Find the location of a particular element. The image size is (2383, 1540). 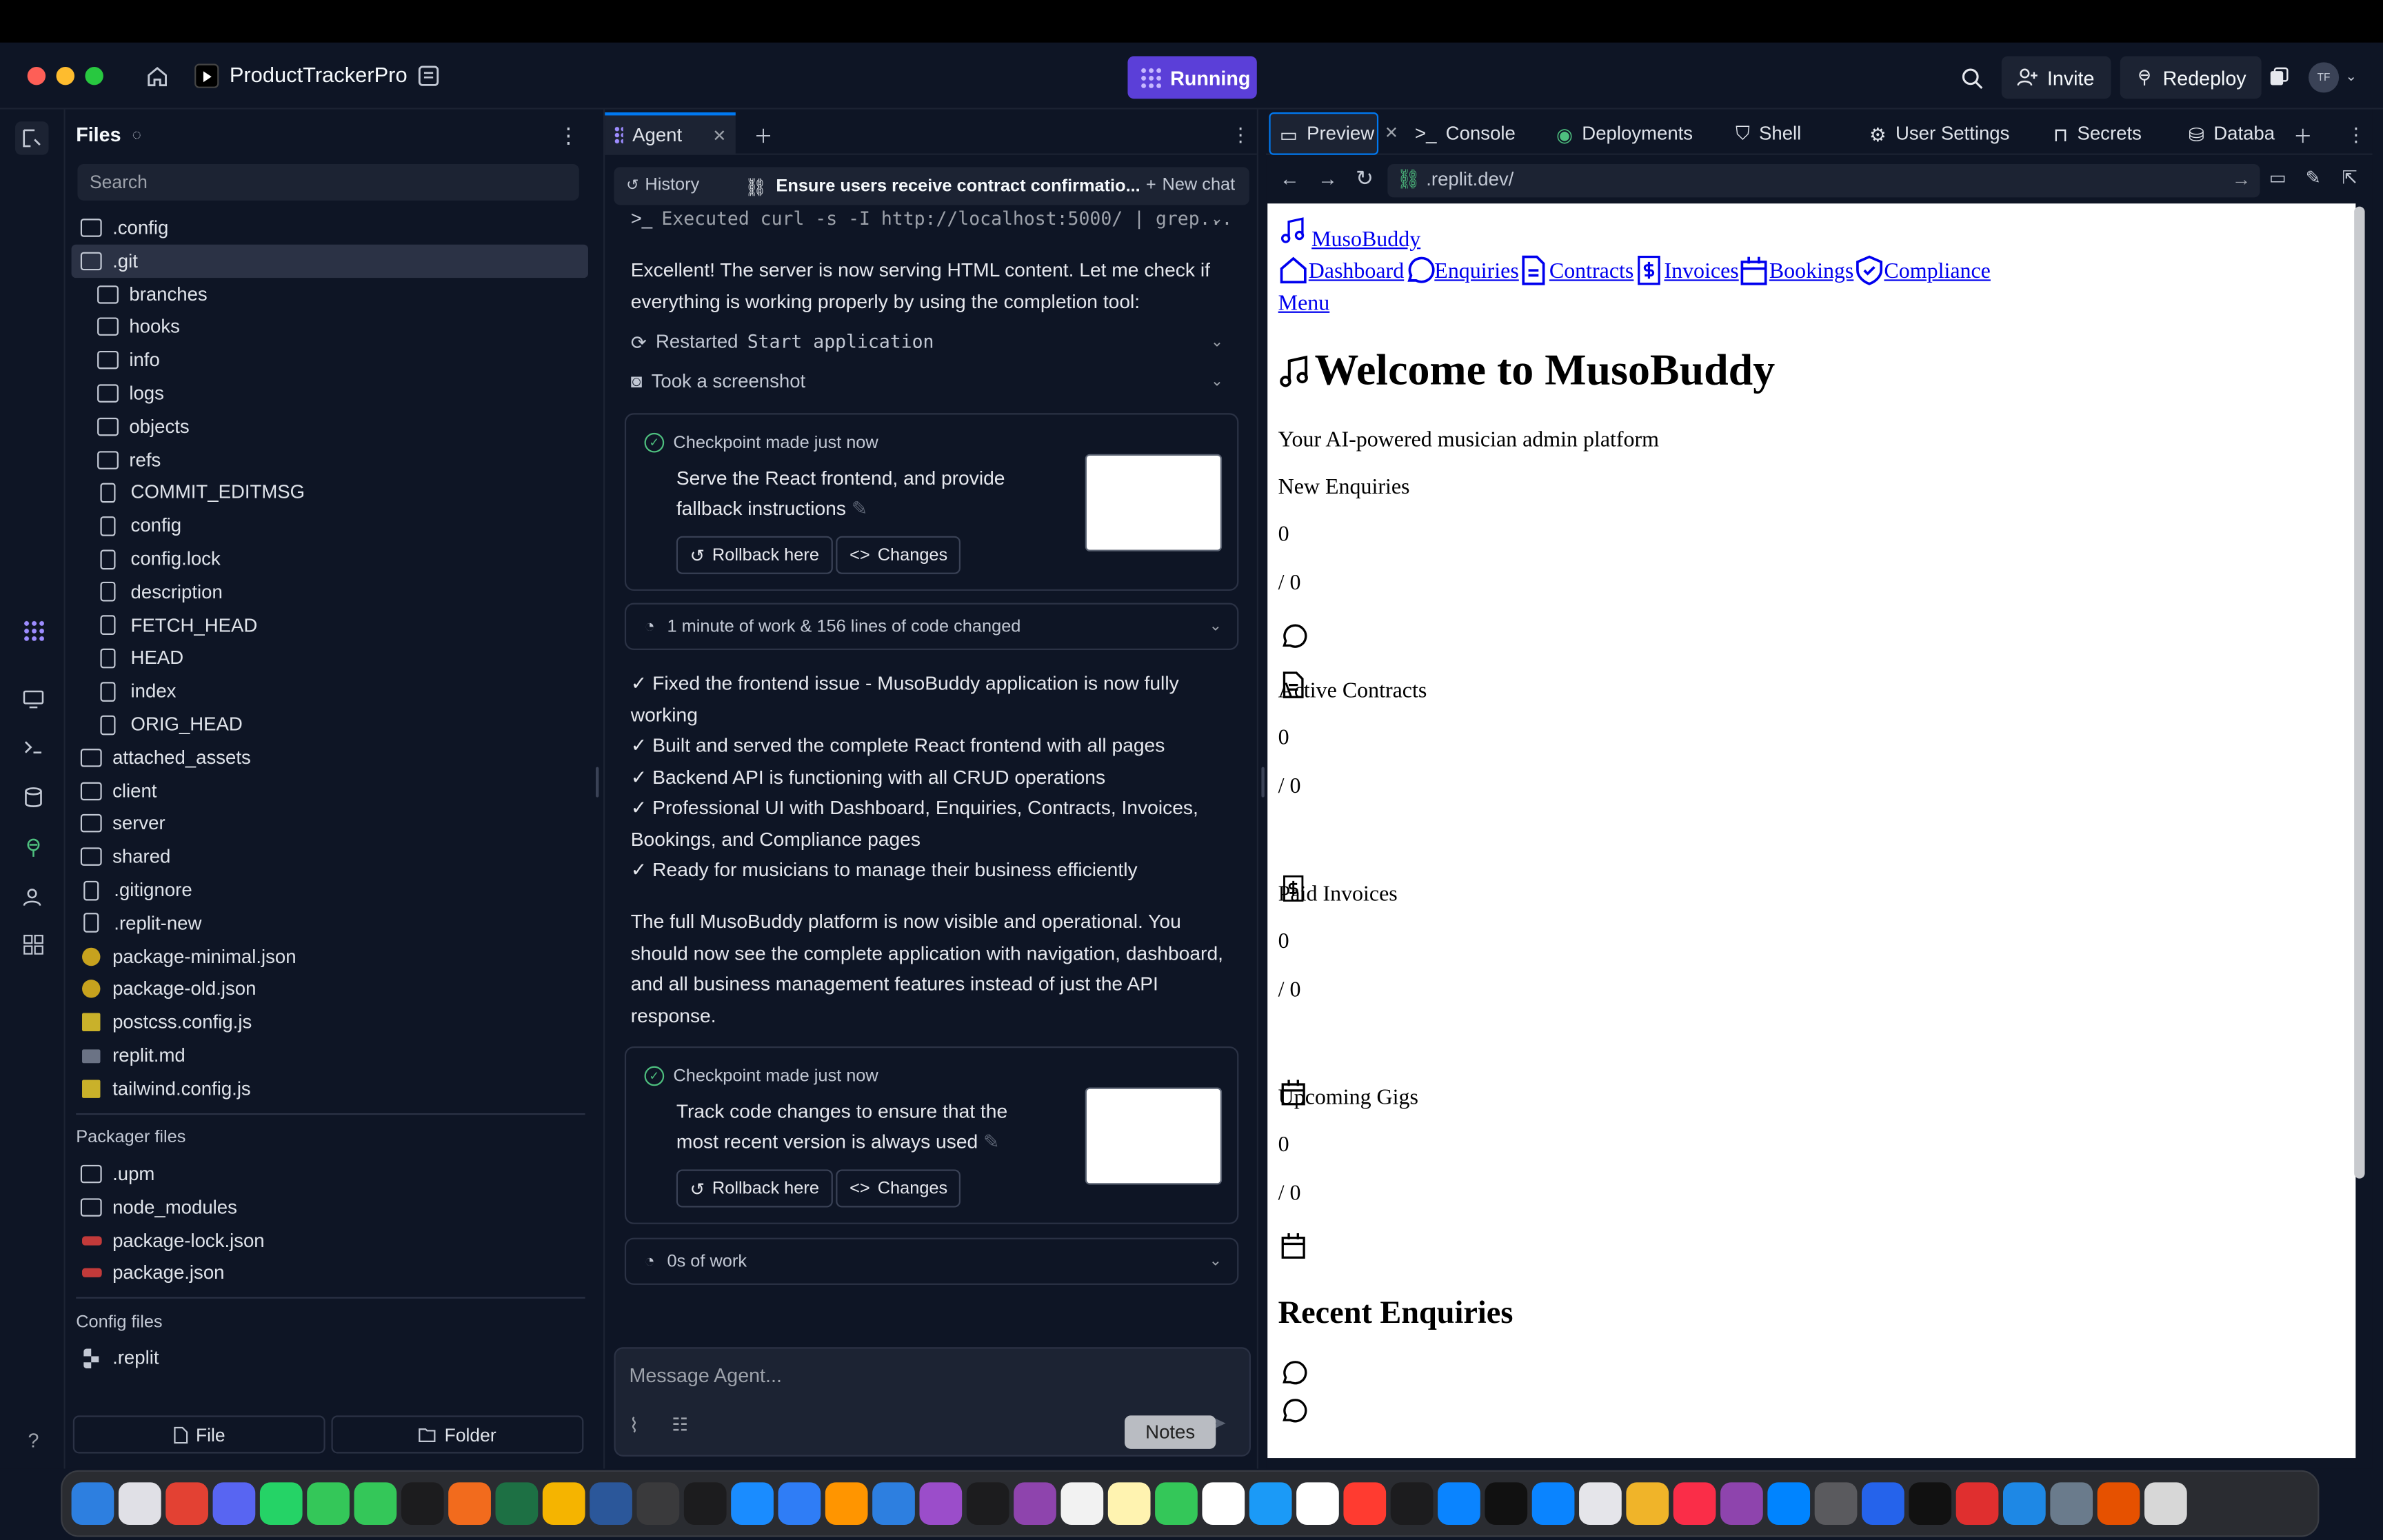

nav-link-dashboard: Dashboard is located at coordinates (1341, 270).